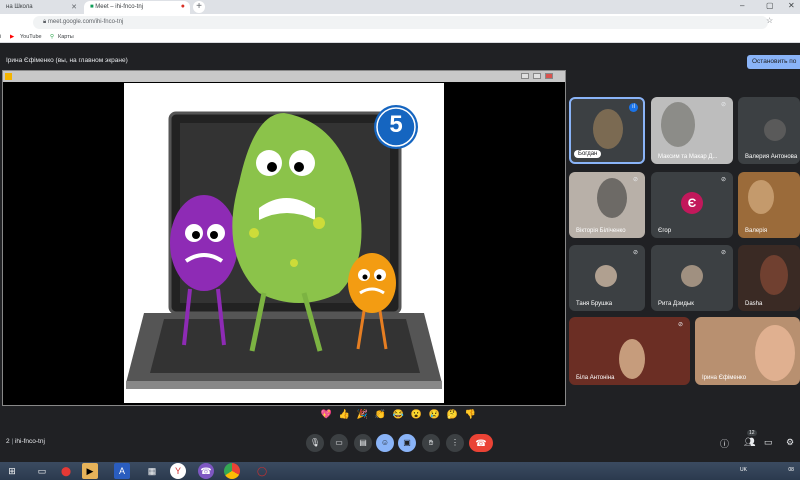 This screenshot has height=480, width=800. I want to click on participant-tile-rita: ⊘ Рита Дзидык, so click(692, 278).